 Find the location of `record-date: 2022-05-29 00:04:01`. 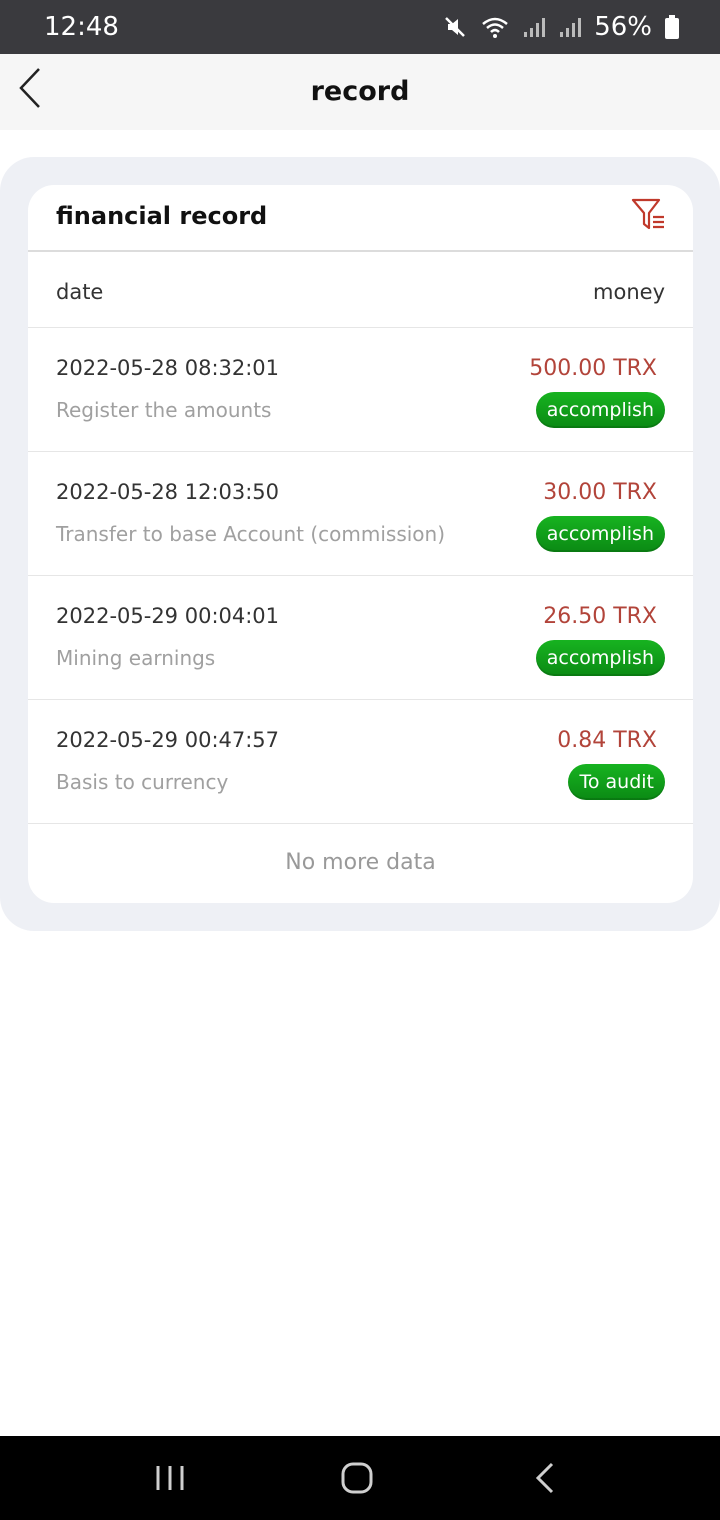

record-date: 2022-05-29 00:04:01 is located at coordinates (168, 616).